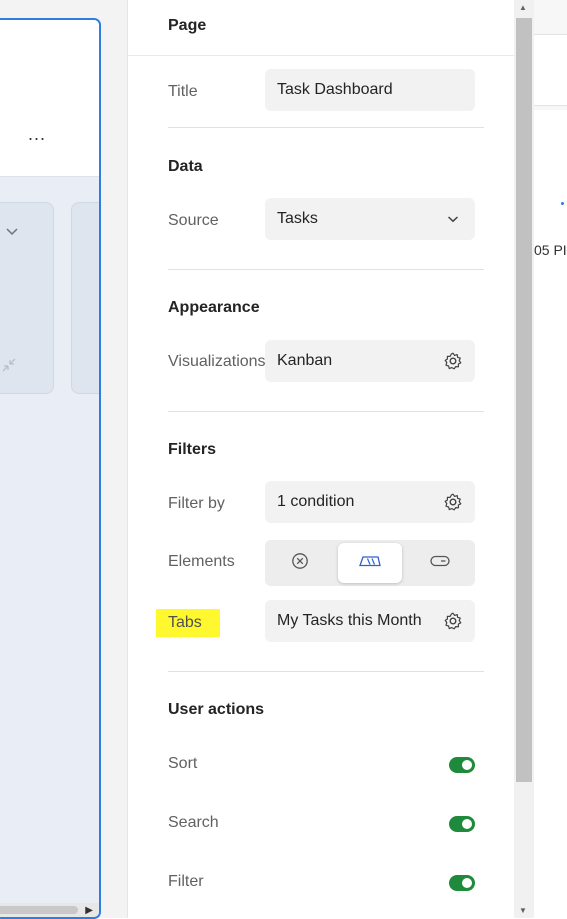  Describe the element at coordinates (297, 218) in the screenshot. I see `source-value: Tasks` at that location.